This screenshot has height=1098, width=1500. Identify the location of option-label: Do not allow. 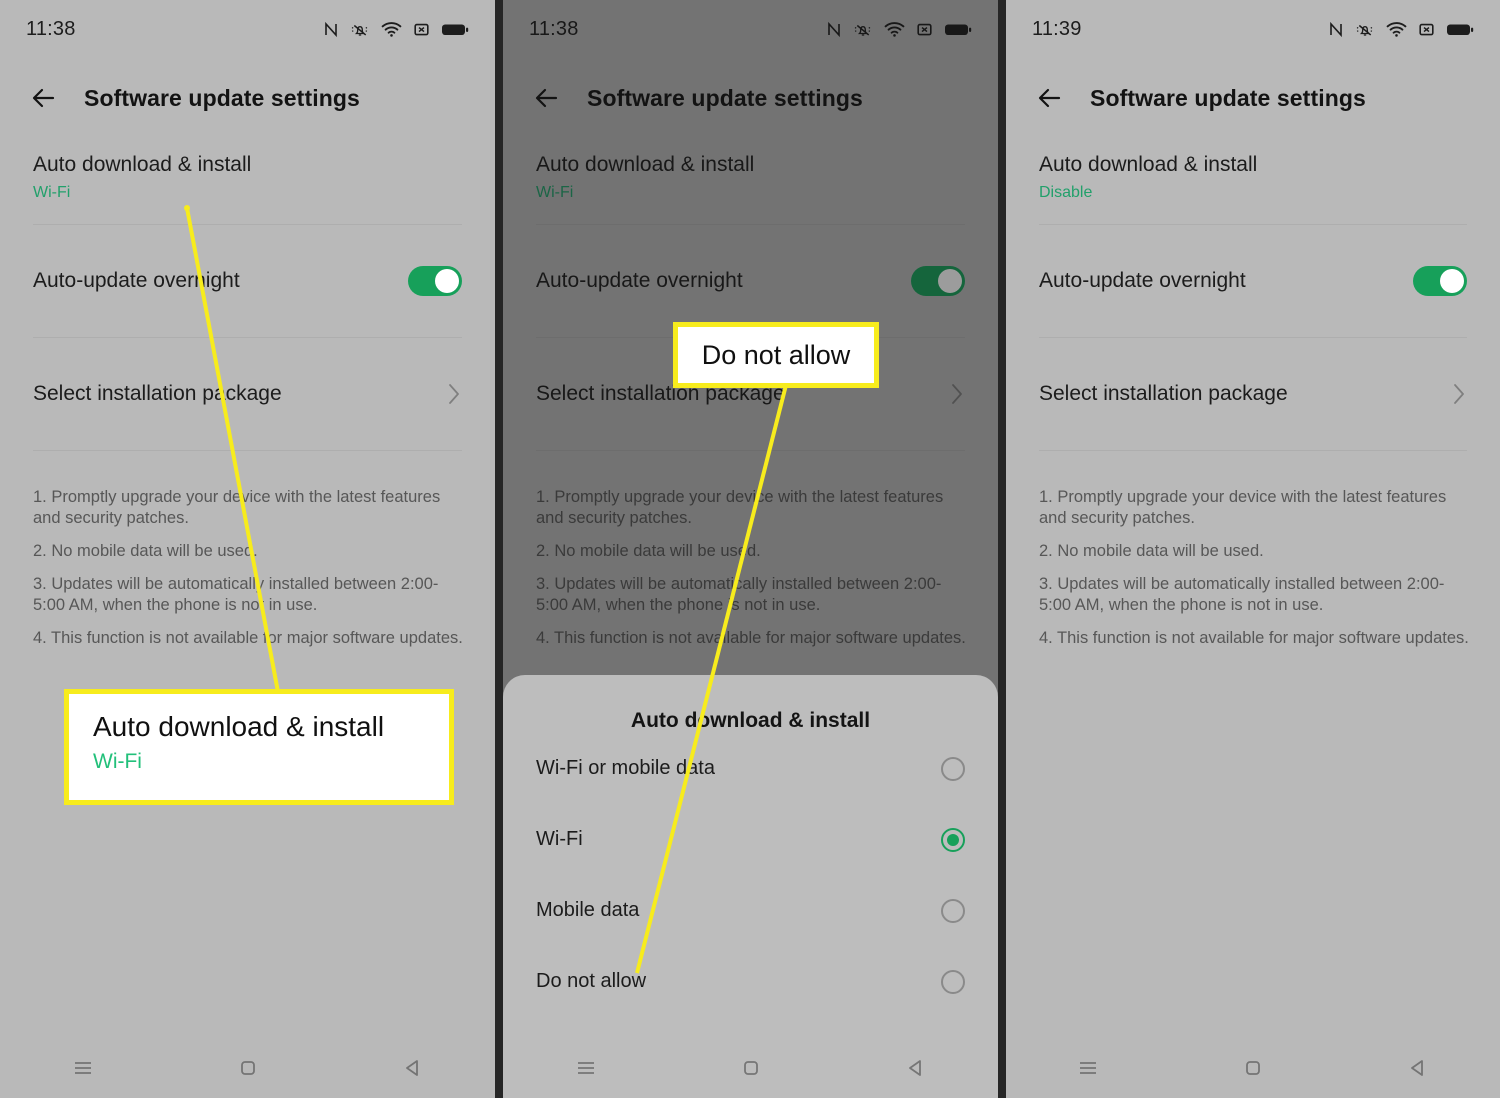
(591, 981).